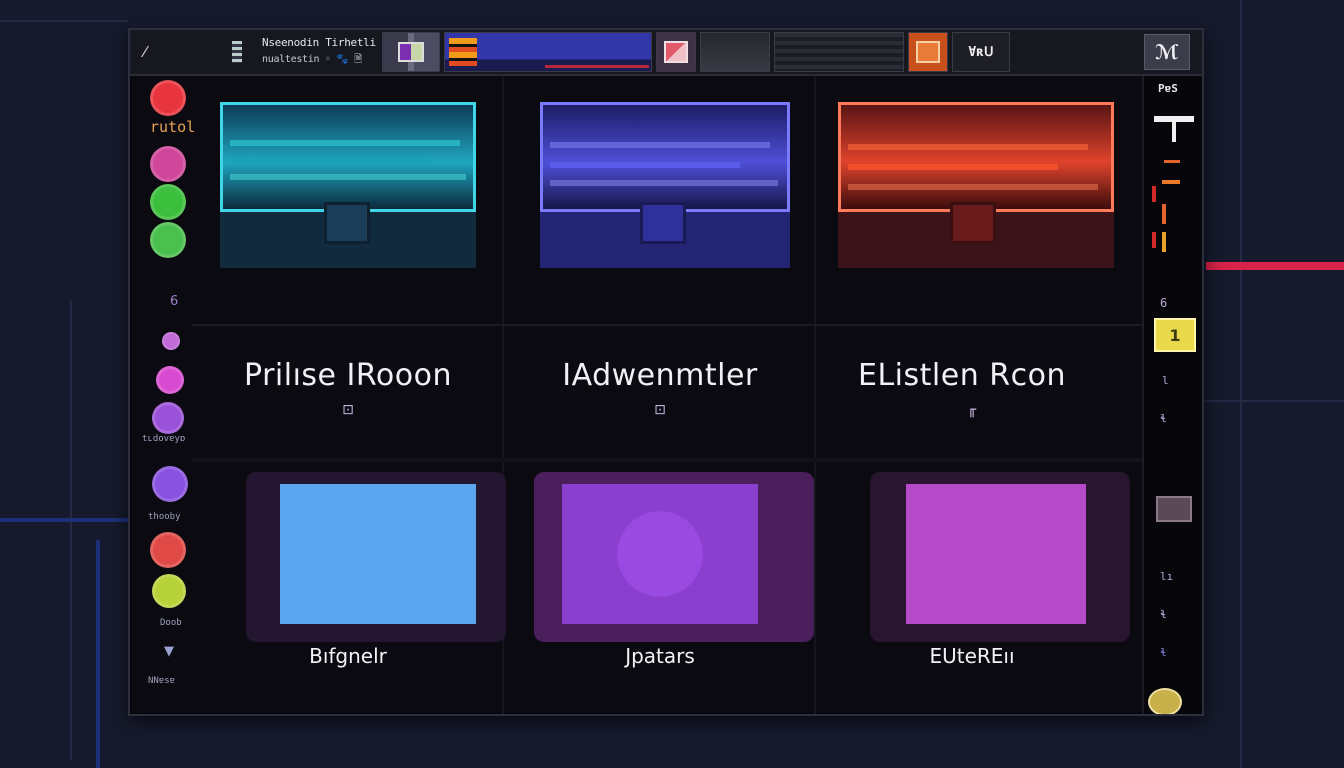 The image size is (1344, 768). Describe the element at coordinates (981, 52) in the screenshot. I see `status-badge: Ɐʀᑌ` at that location.